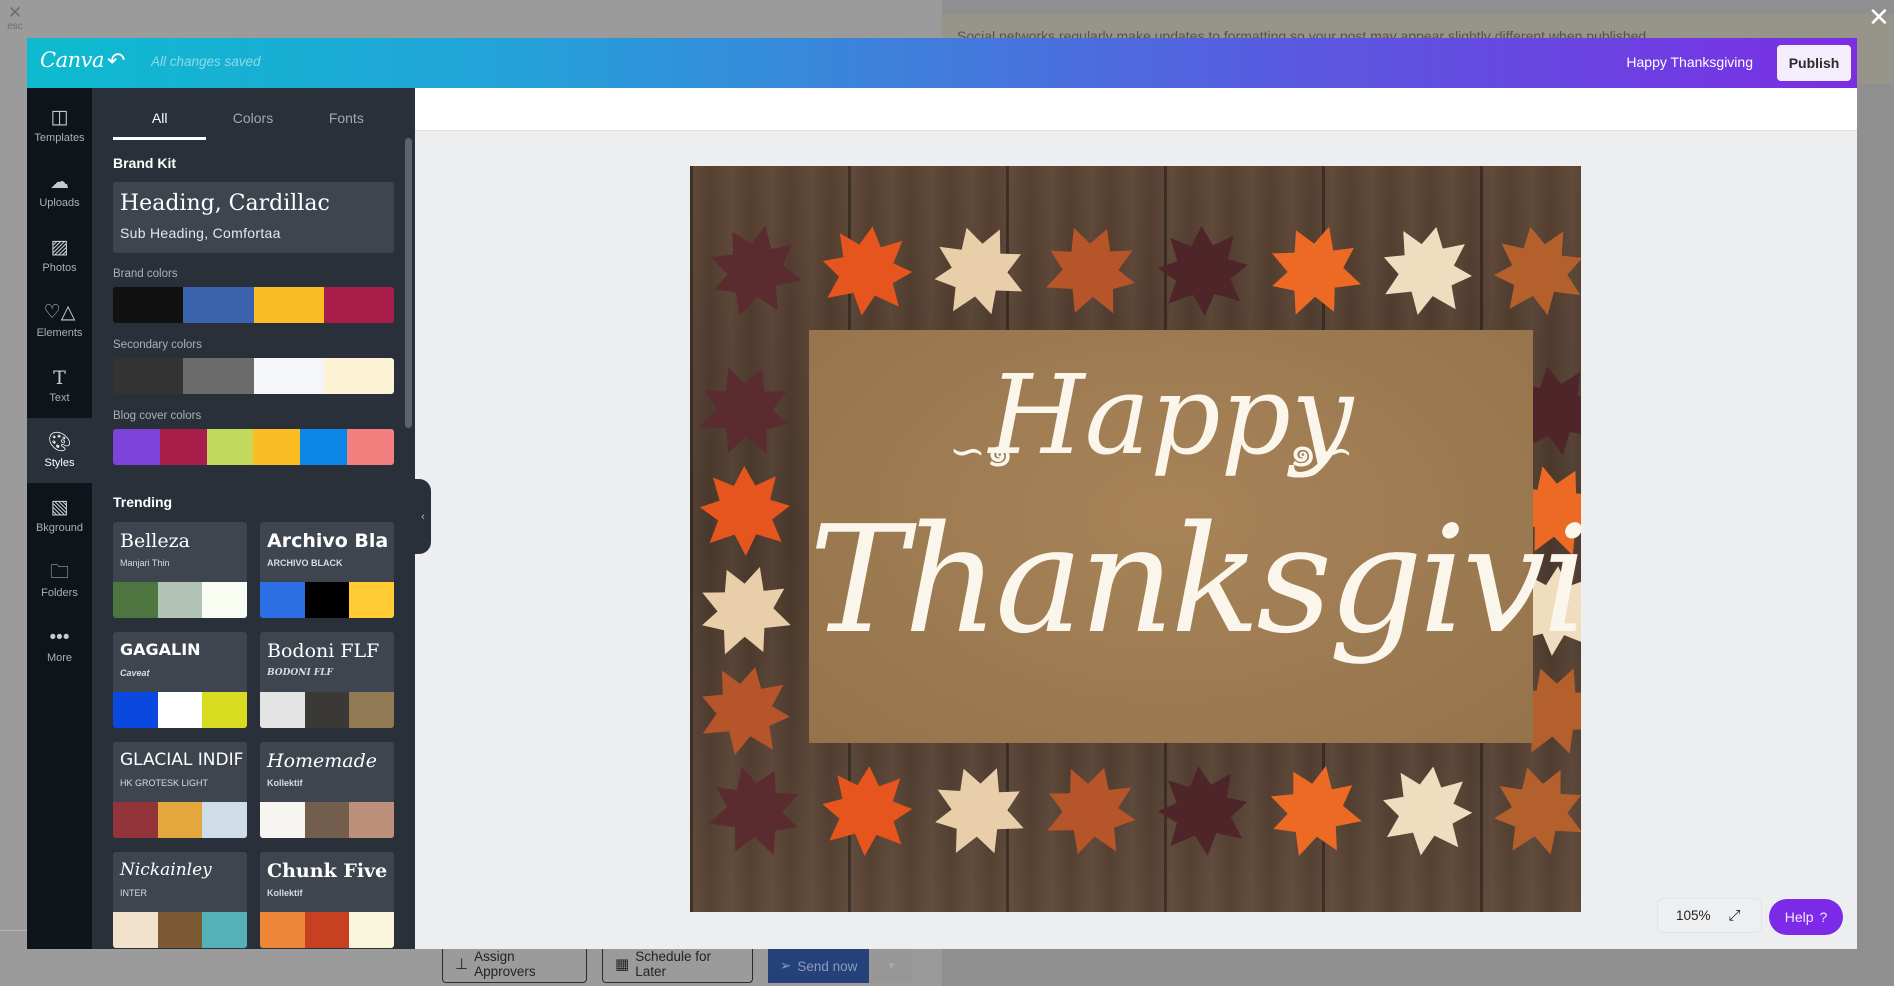 Image resolution: width=1894 pixels, height=986 pixels. I want to click on panel-tabs: All Colors Fonts, so click(253, 114).